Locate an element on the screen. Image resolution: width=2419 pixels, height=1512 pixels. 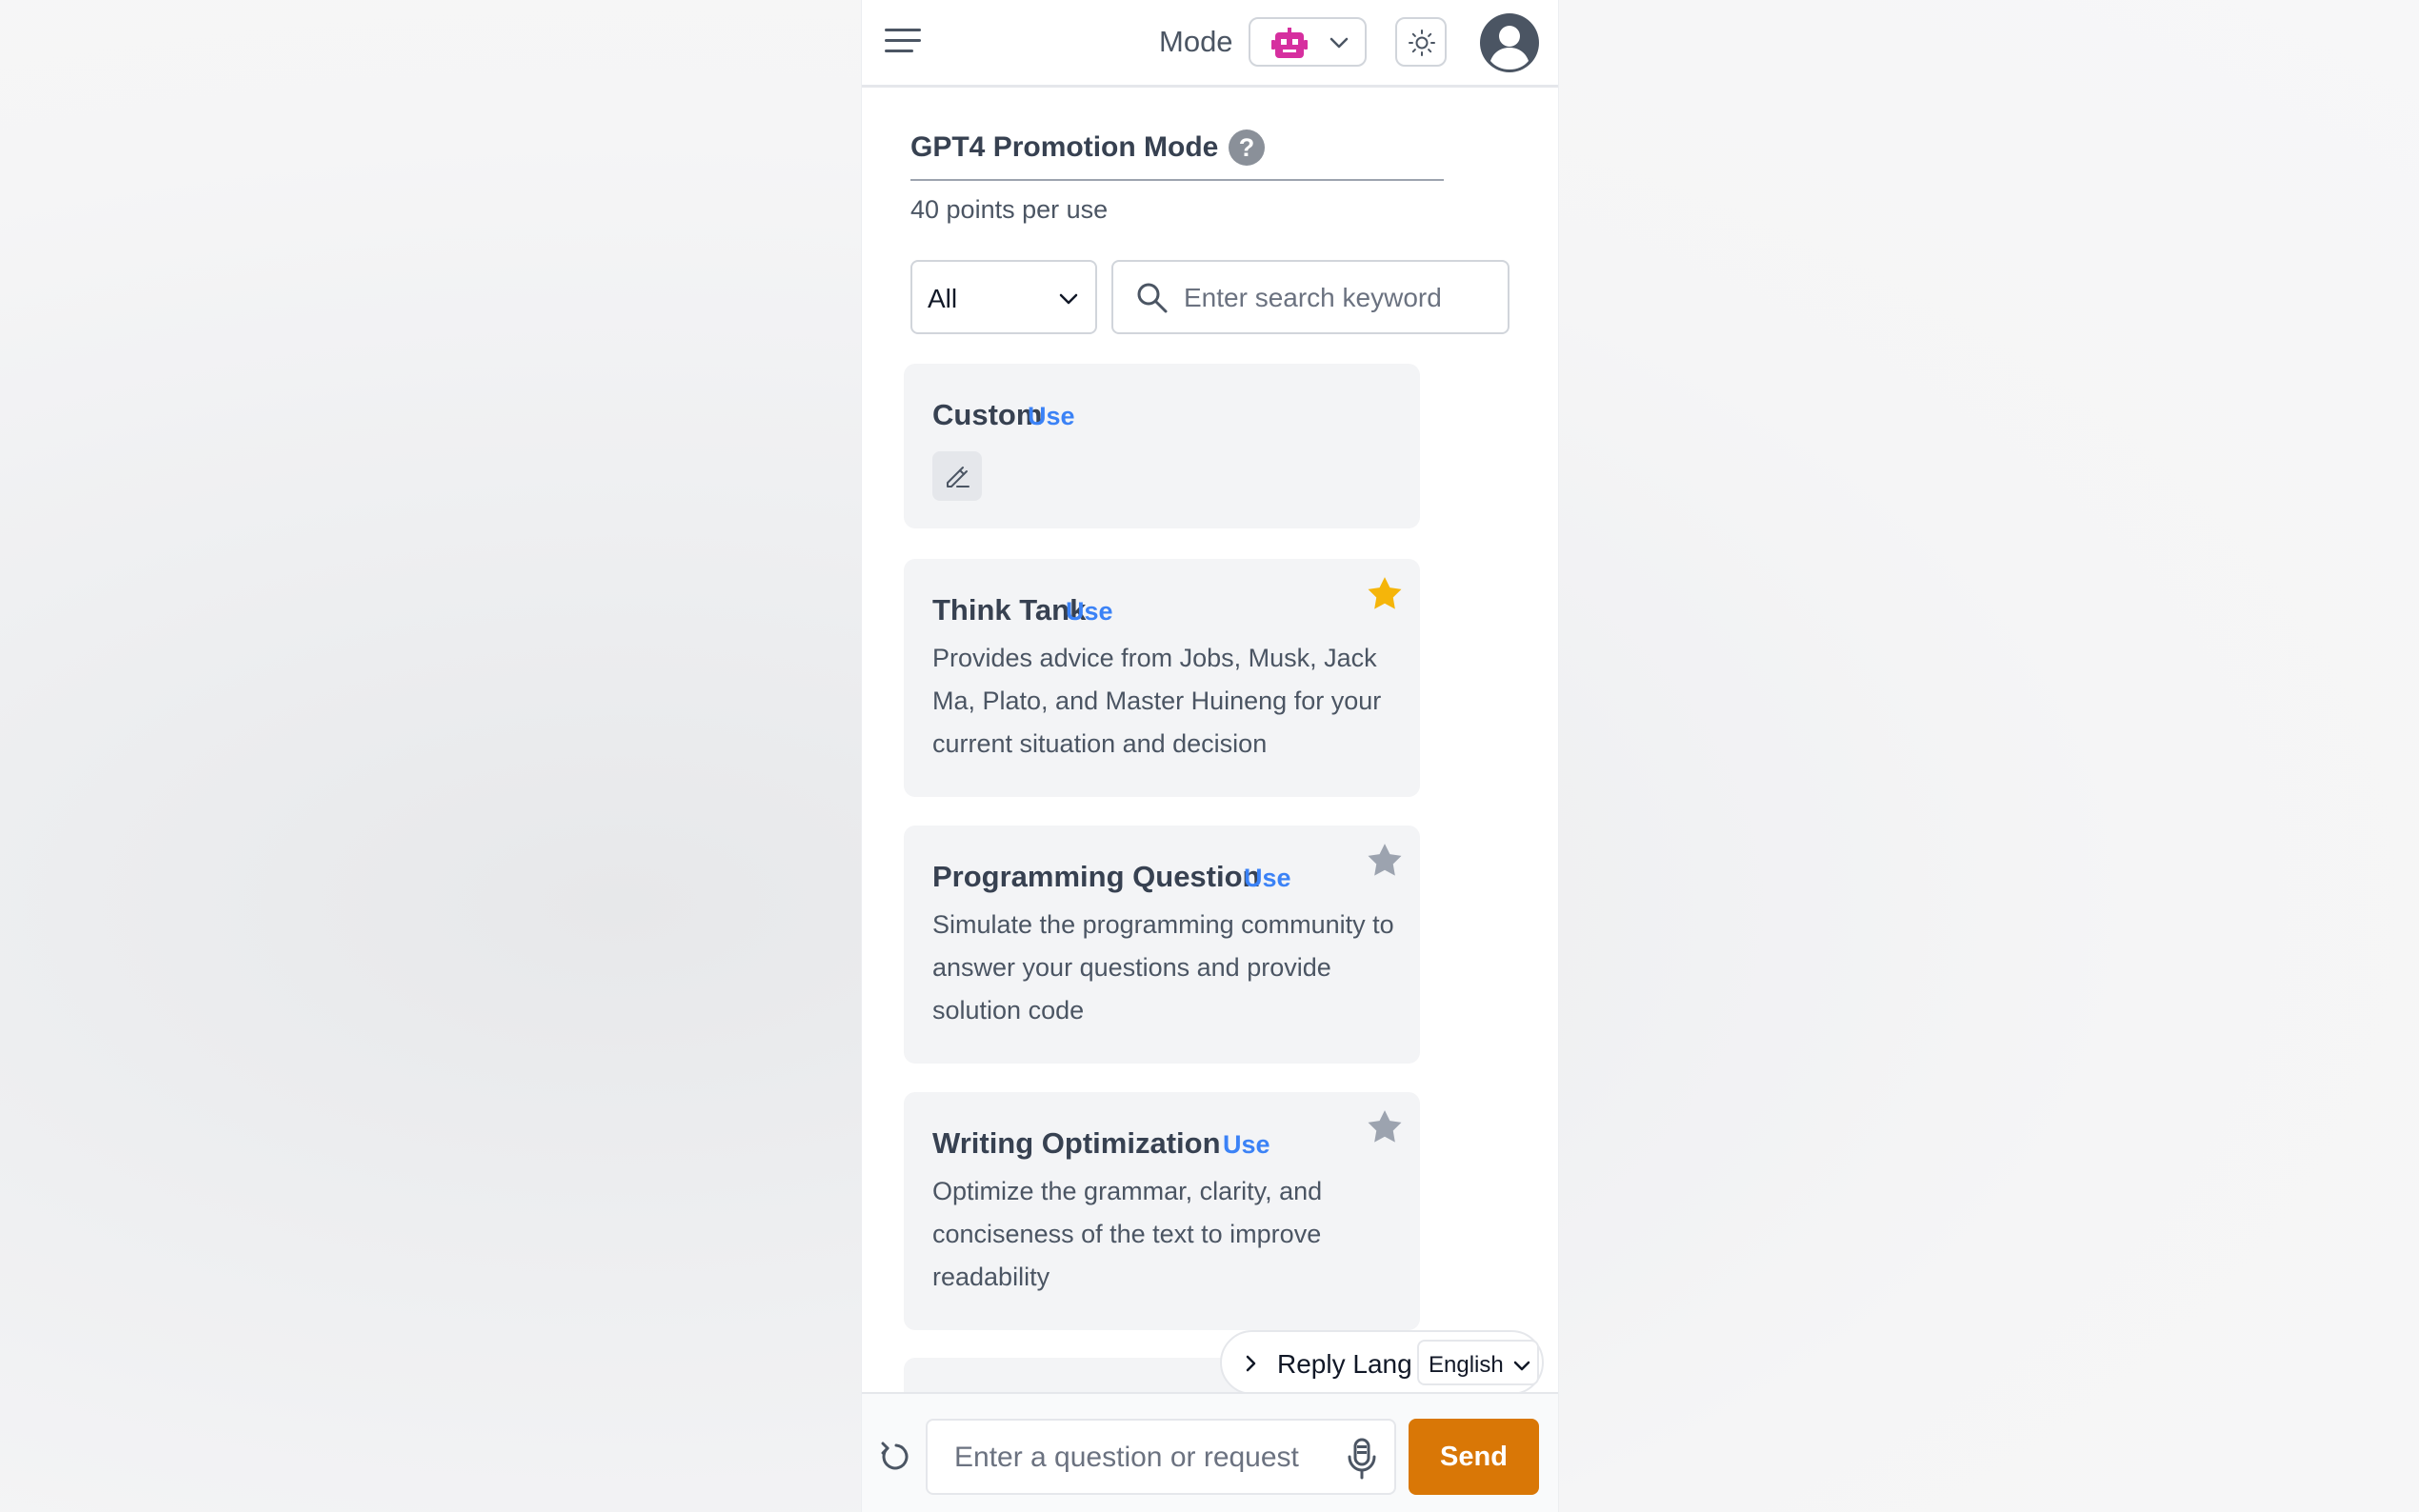
category-select-value: All is located at coordinates (943, 298).